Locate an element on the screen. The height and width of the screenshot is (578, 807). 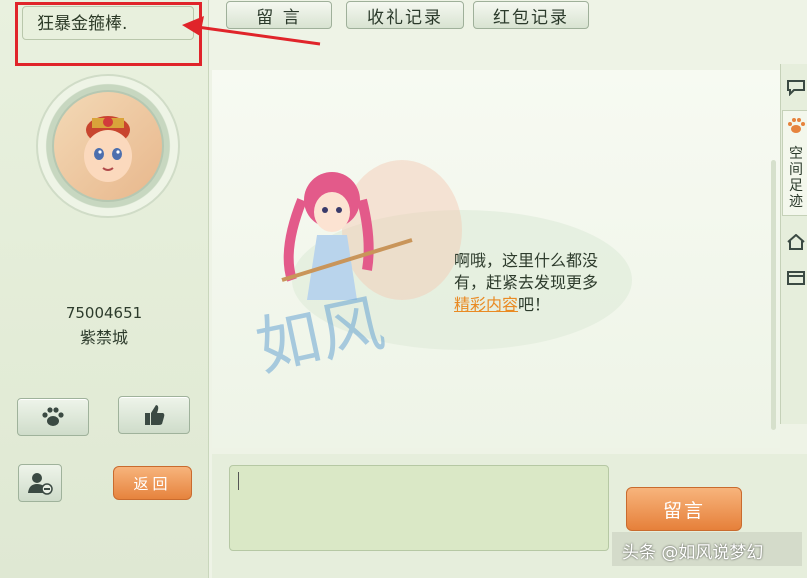
avatar-character-image is located at coordinates (108, 149).